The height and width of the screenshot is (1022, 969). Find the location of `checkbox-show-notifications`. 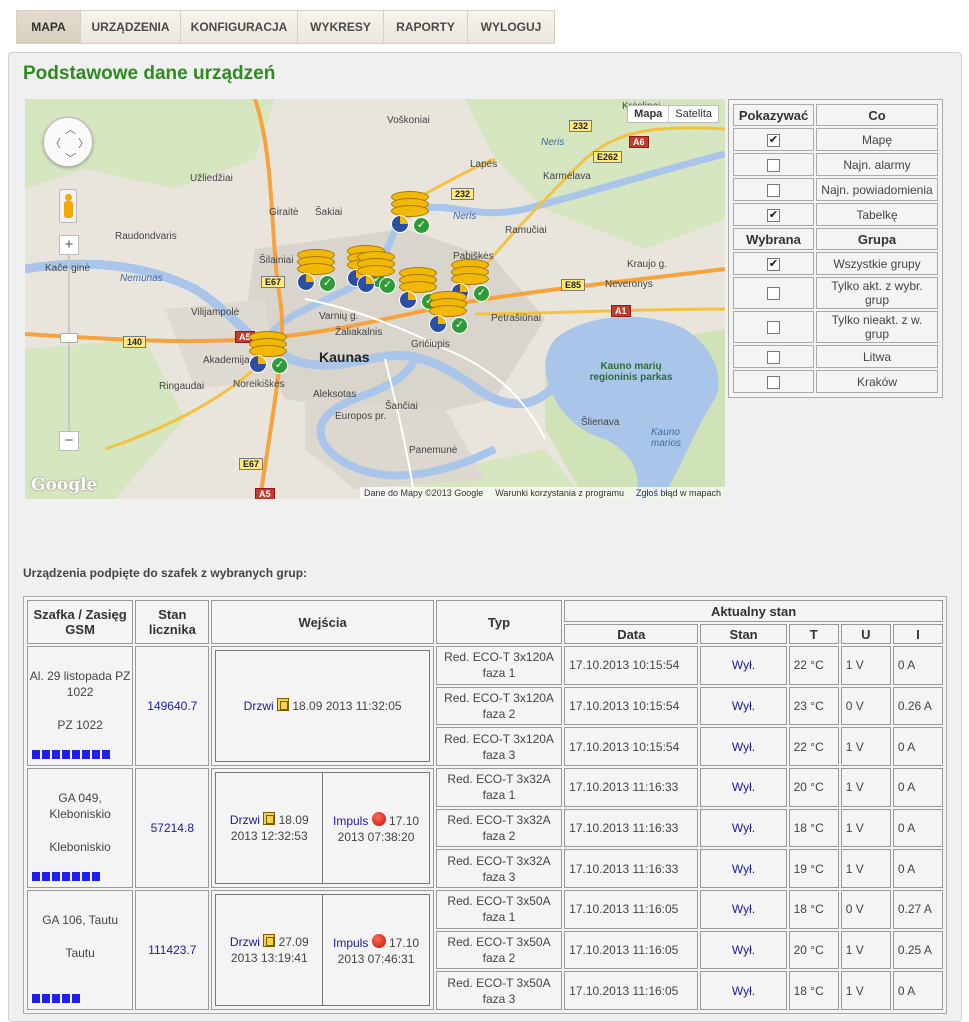

checkbox-show-notifications is located at coordinates (773, 190).